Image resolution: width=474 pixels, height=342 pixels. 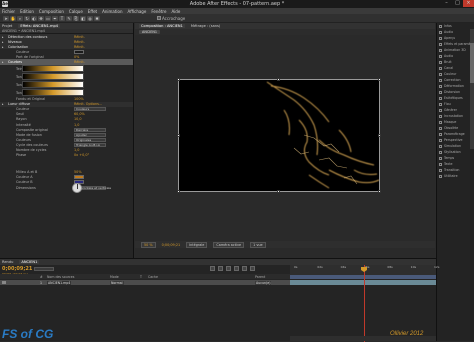 I want to click on menu-effect: Effet, so click(x=92, y=11).